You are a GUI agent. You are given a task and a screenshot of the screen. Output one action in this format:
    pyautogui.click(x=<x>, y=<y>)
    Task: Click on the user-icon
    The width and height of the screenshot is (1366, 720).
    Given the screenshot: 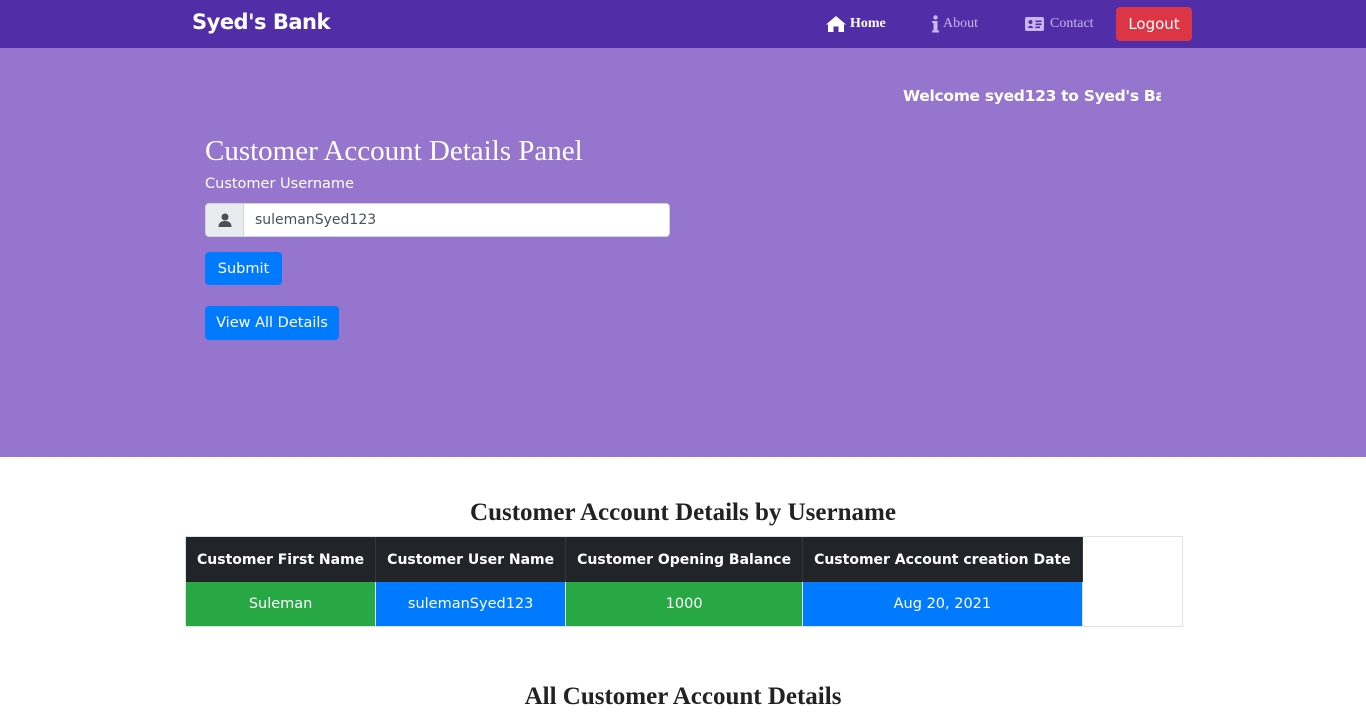 What is the action you would take?
    pyautogui.click(x=225, y=220)
    